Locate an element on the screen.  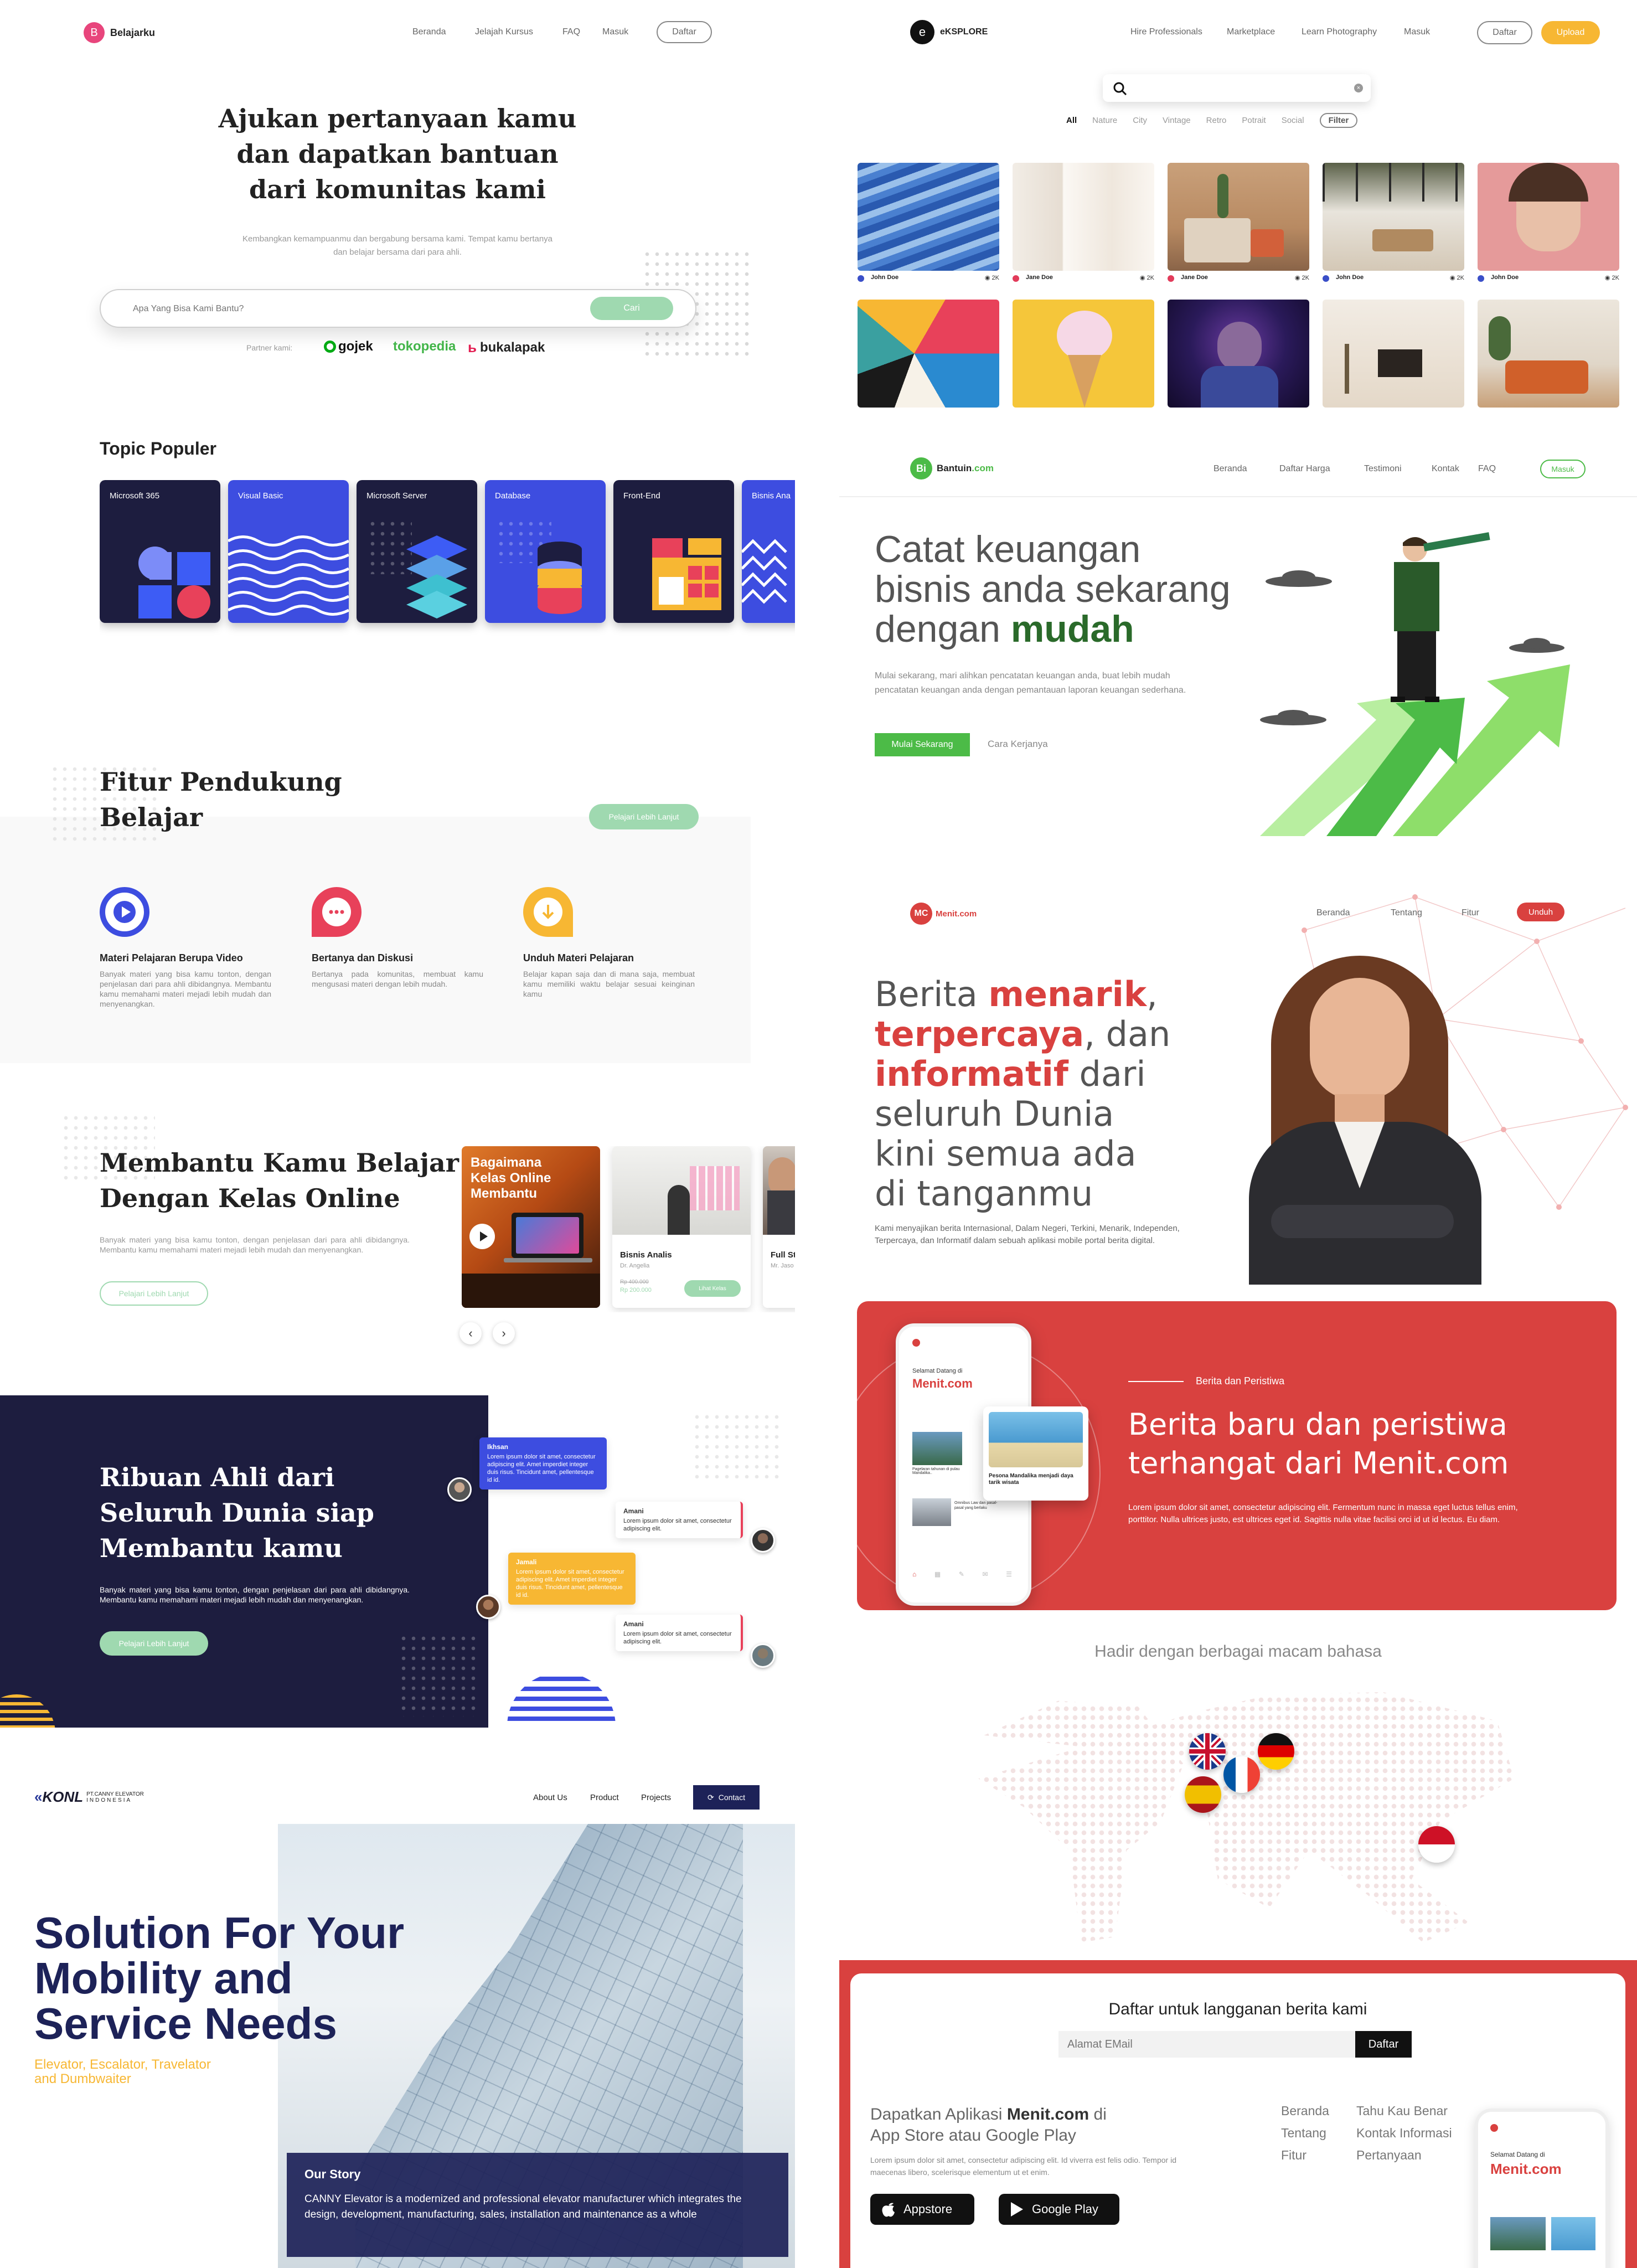
filter-tab-all: All is located at coordinates (1071, 120).